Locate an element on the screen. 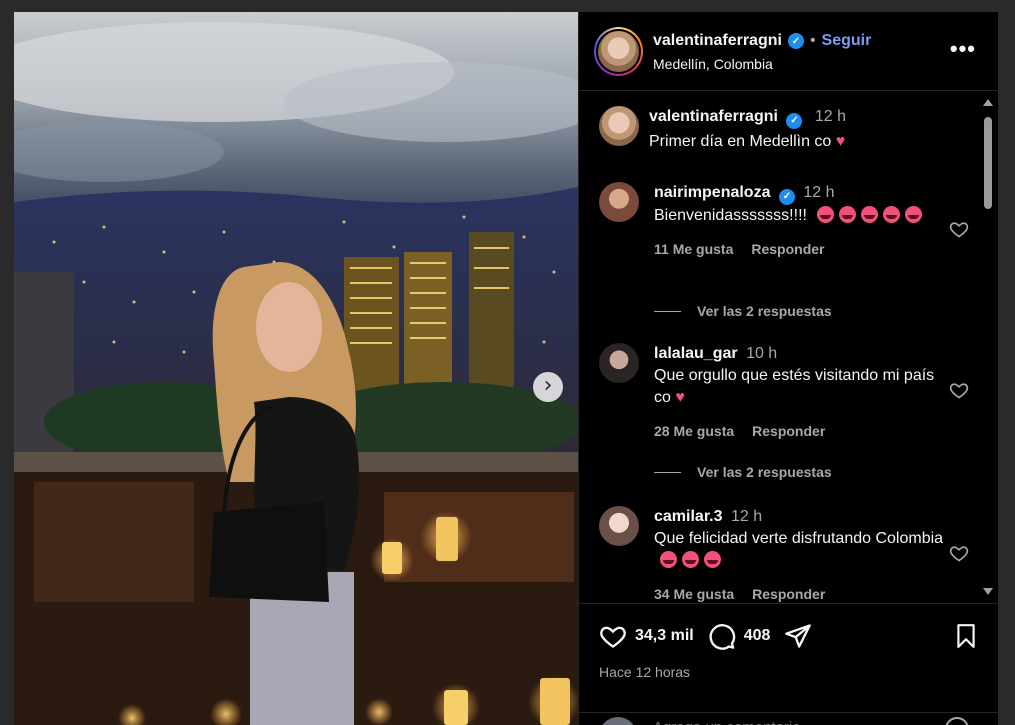 This screenshot has height=725, width=1015. comment-time: 10 h is located at coordinates (762, 353).